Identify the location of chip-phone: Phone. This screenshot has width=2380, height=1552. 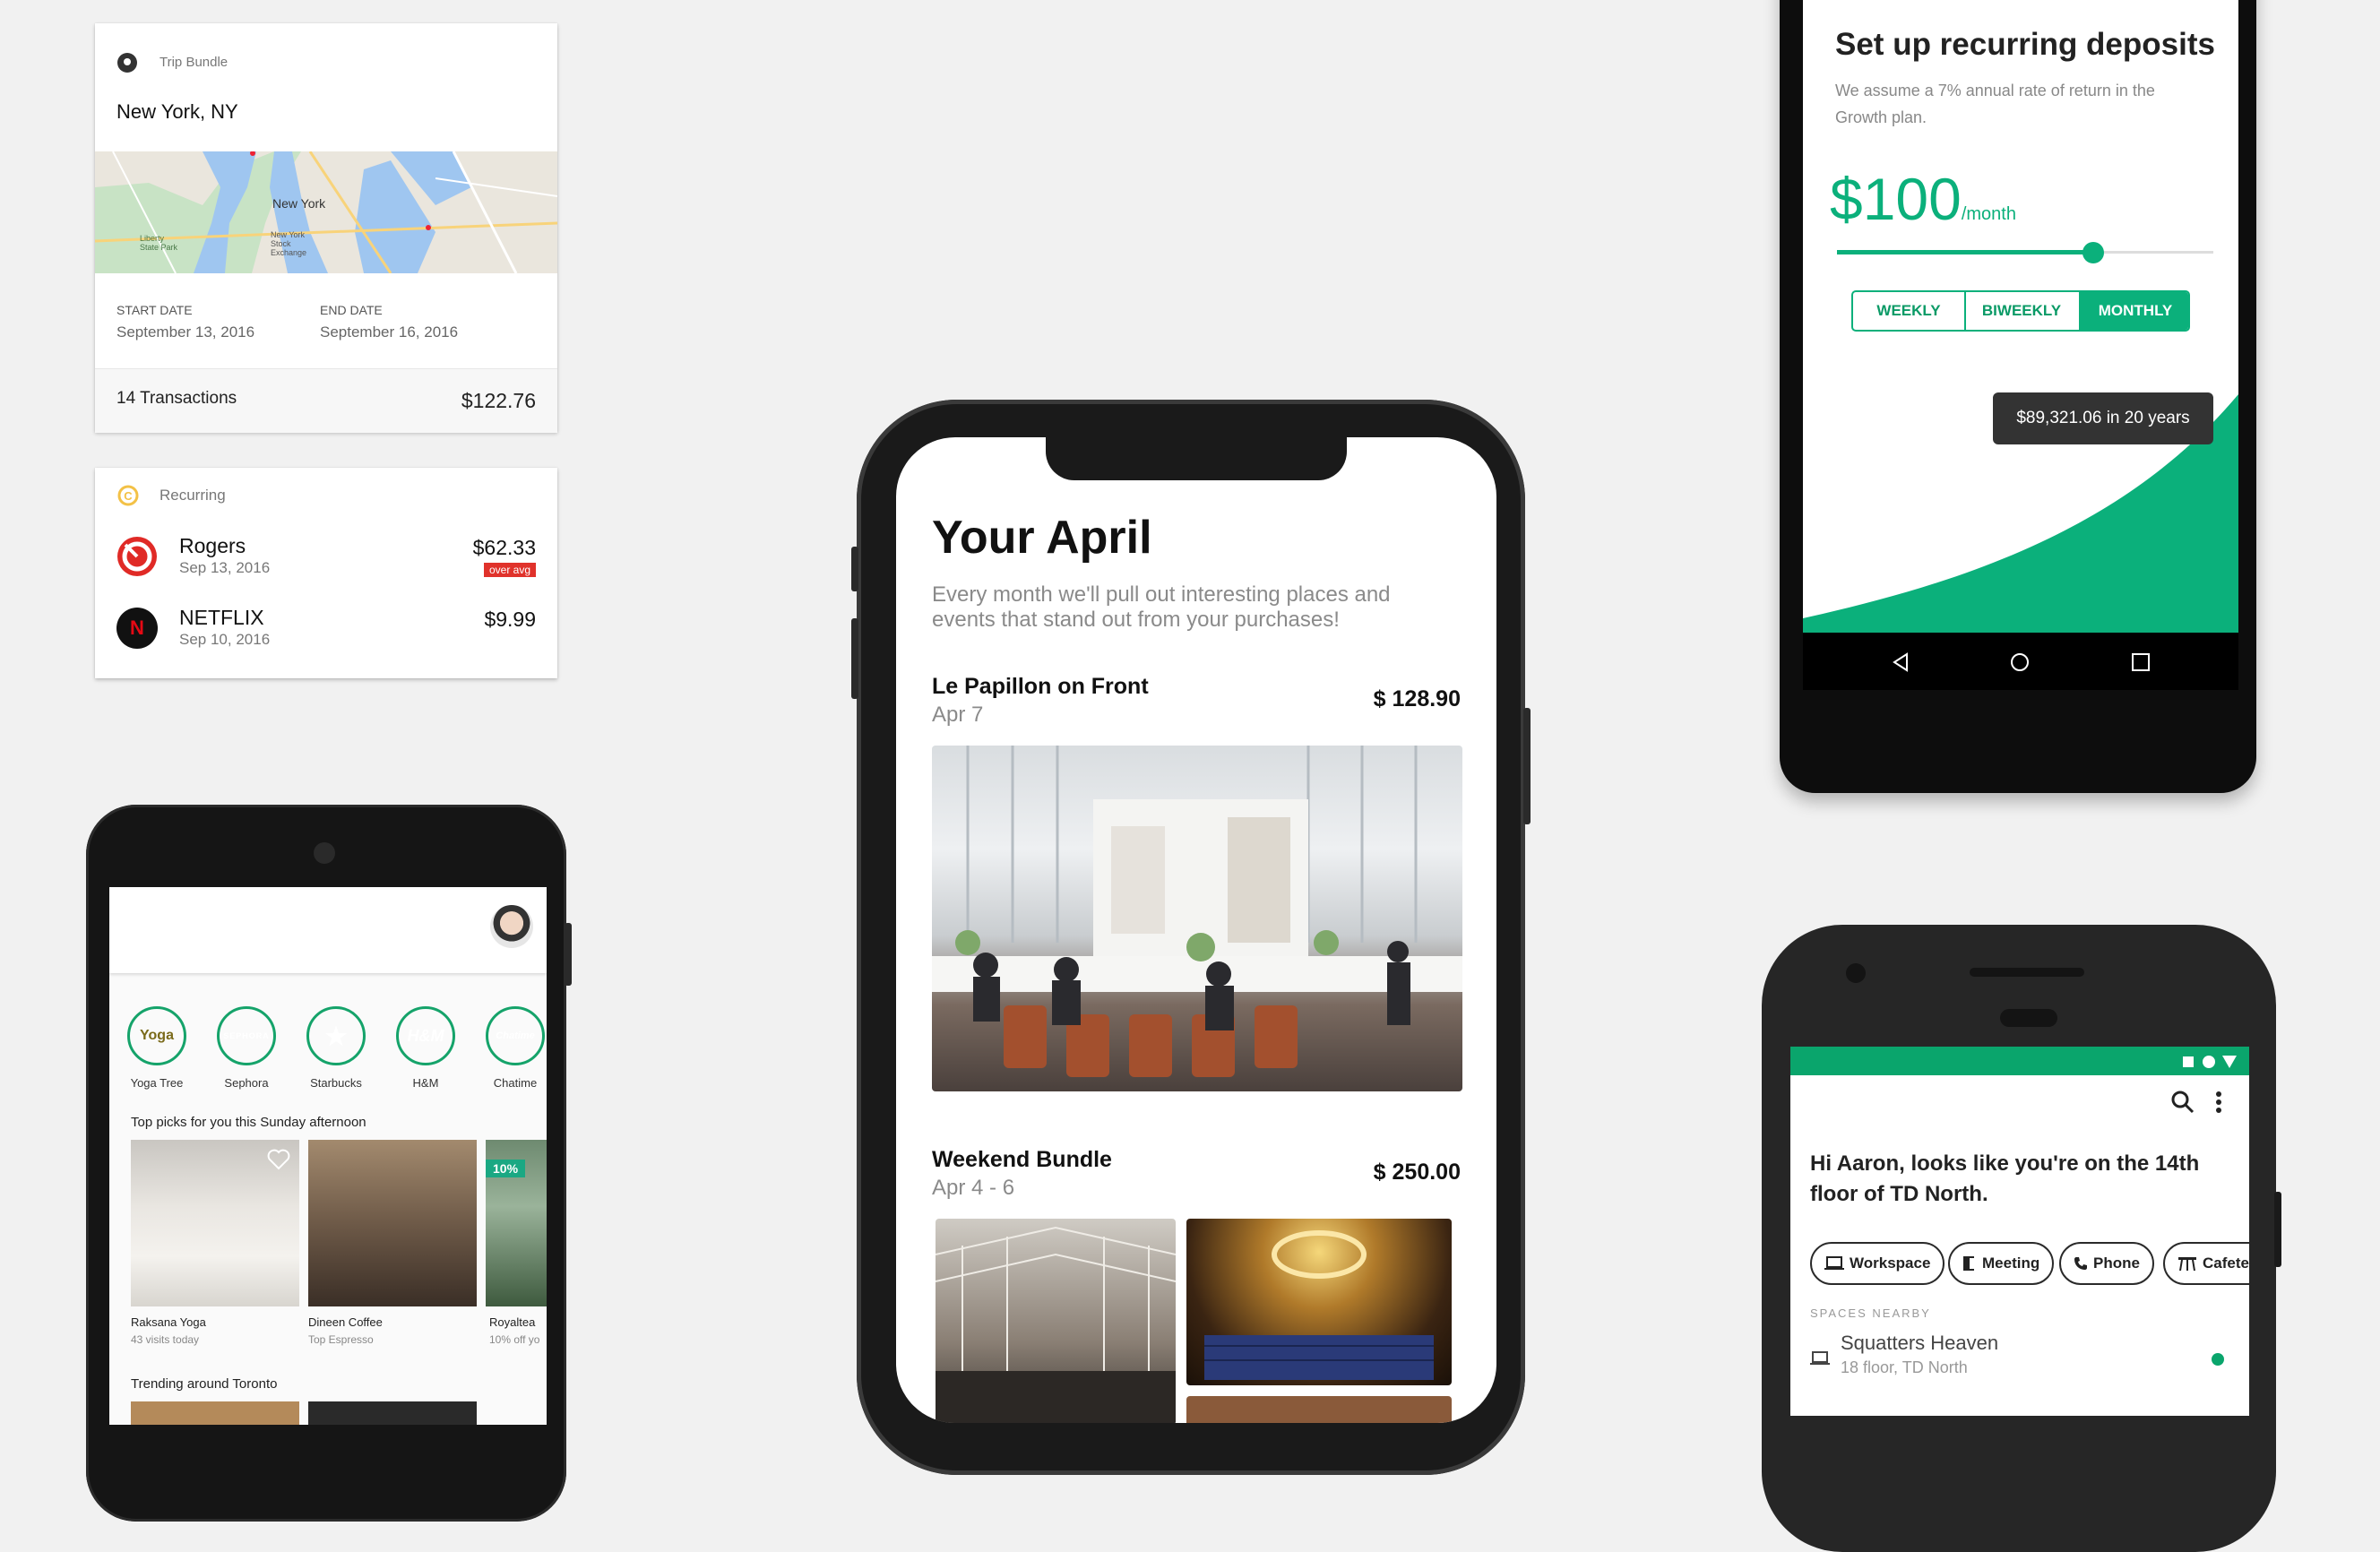
(2106, 1263).